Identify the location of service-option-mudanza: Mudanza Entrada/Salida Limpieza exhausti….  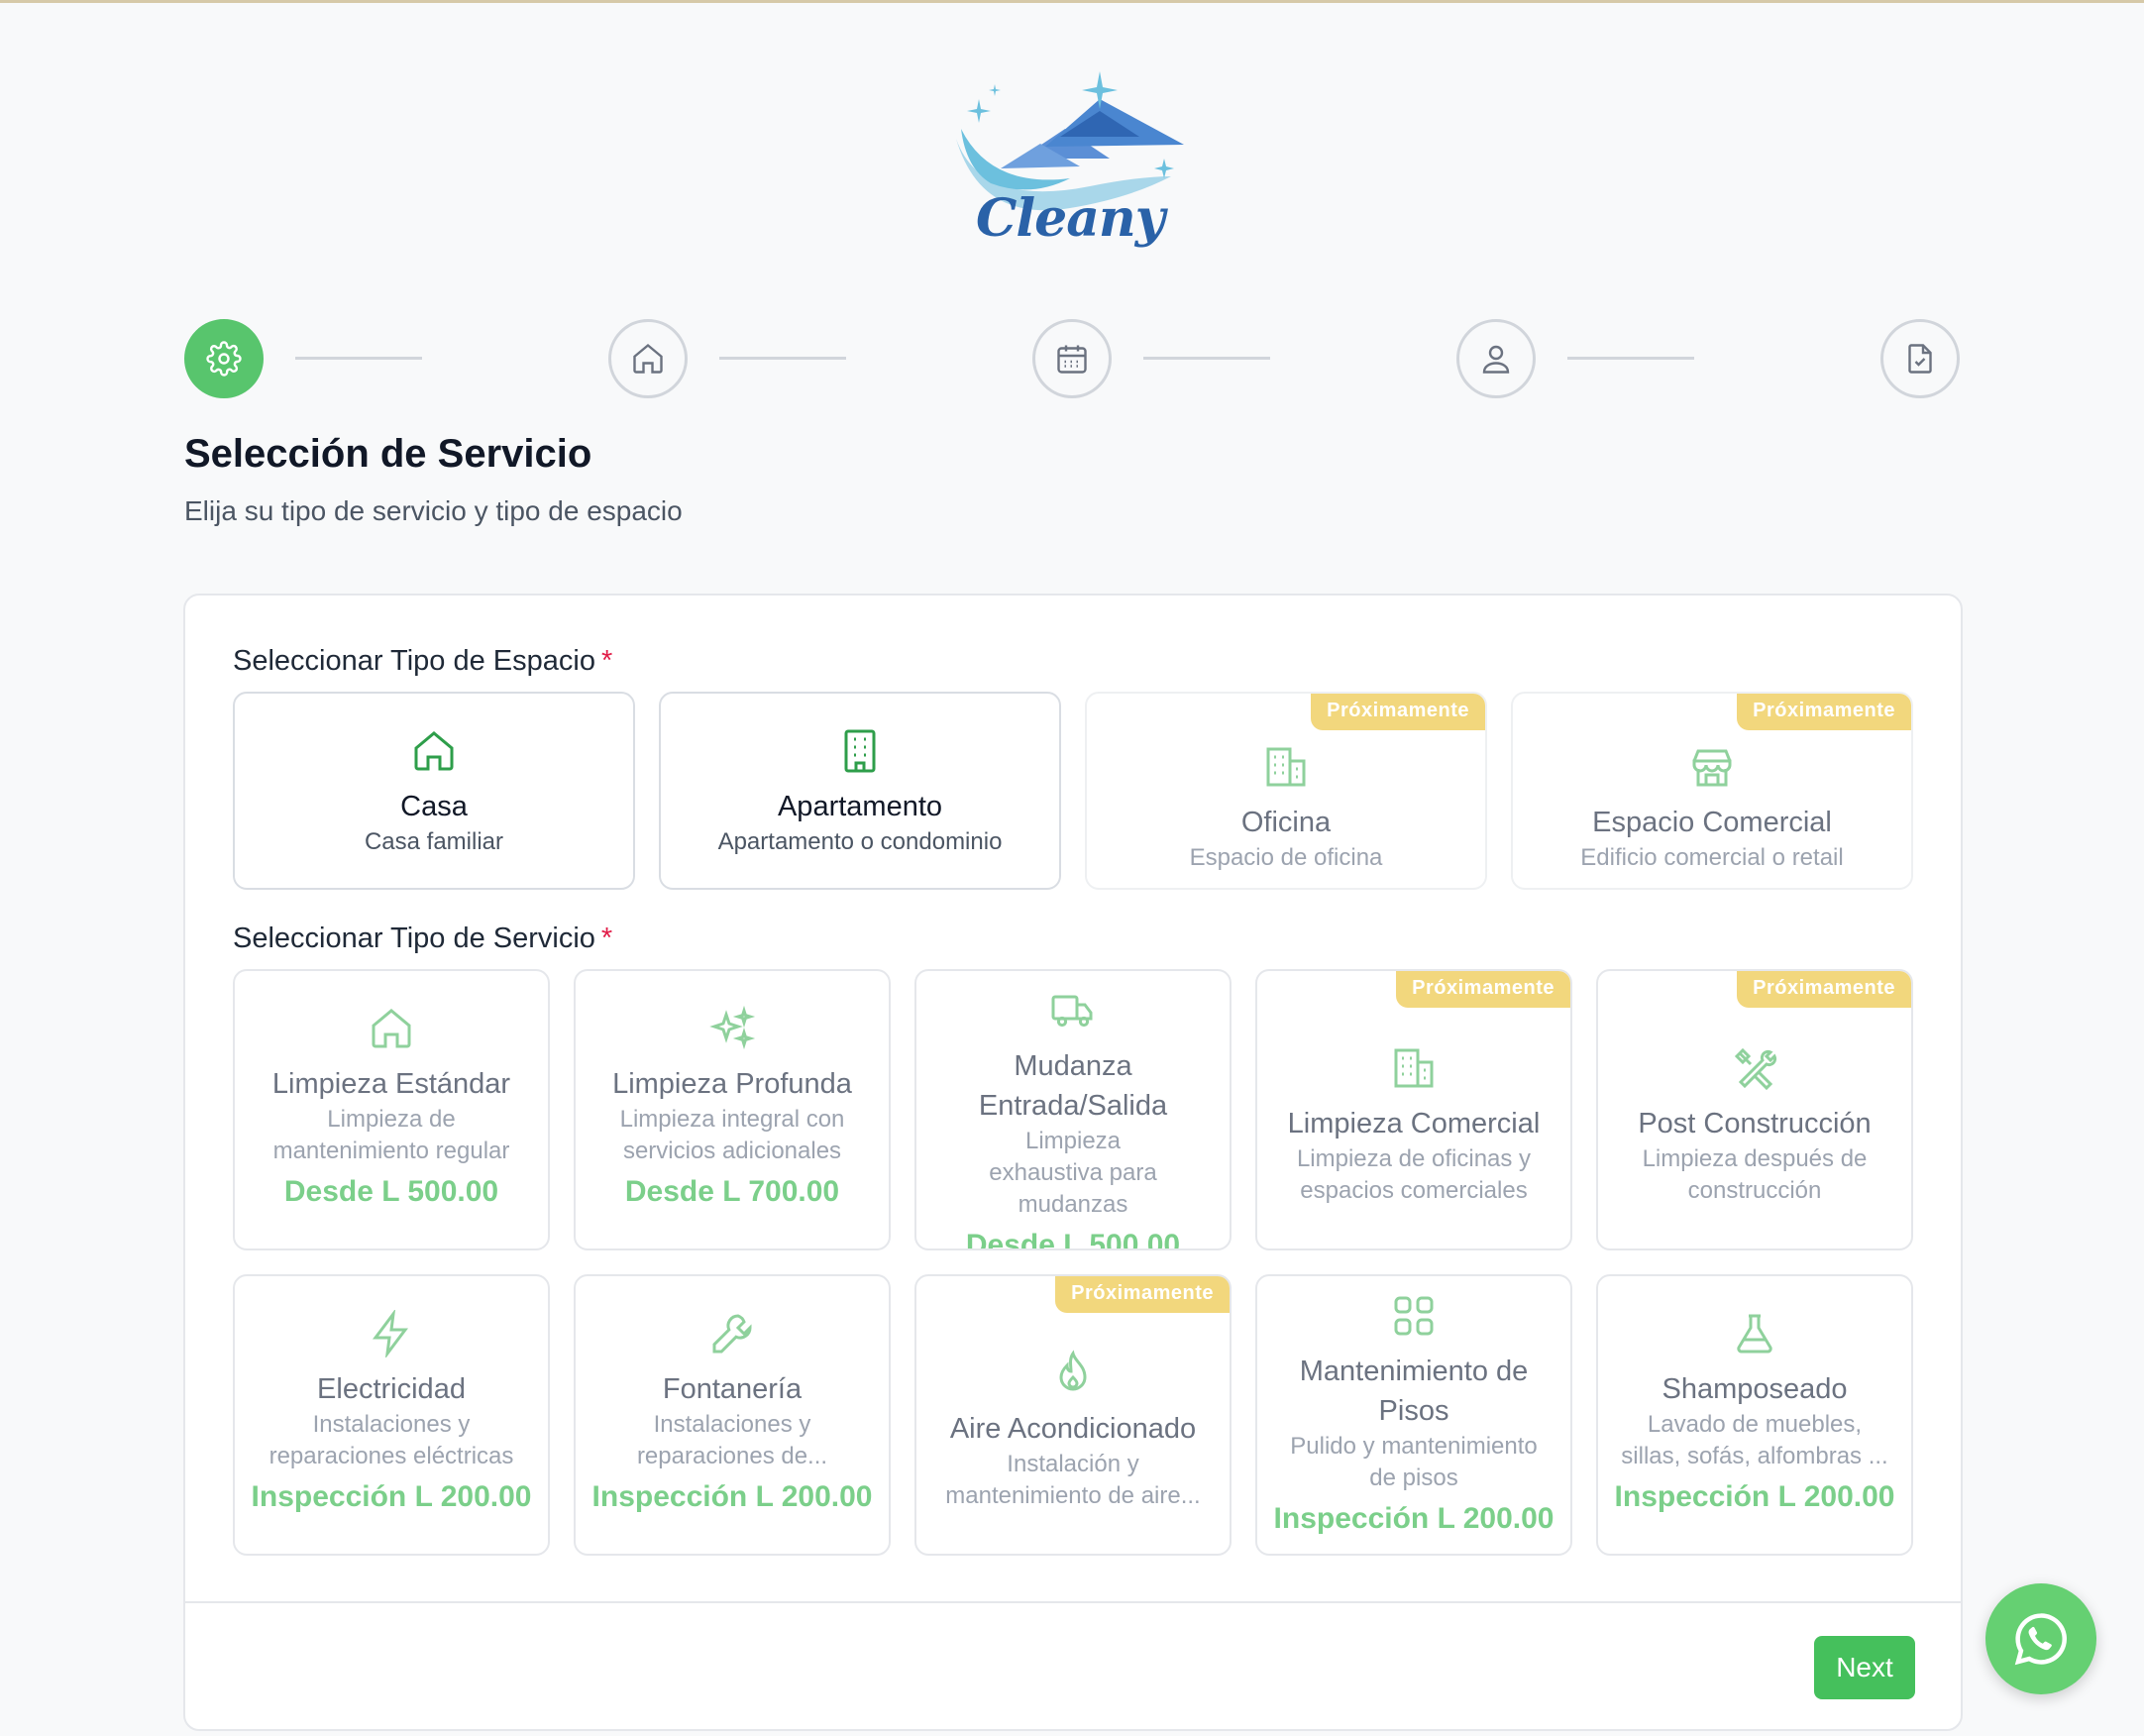
(1073, 1109).